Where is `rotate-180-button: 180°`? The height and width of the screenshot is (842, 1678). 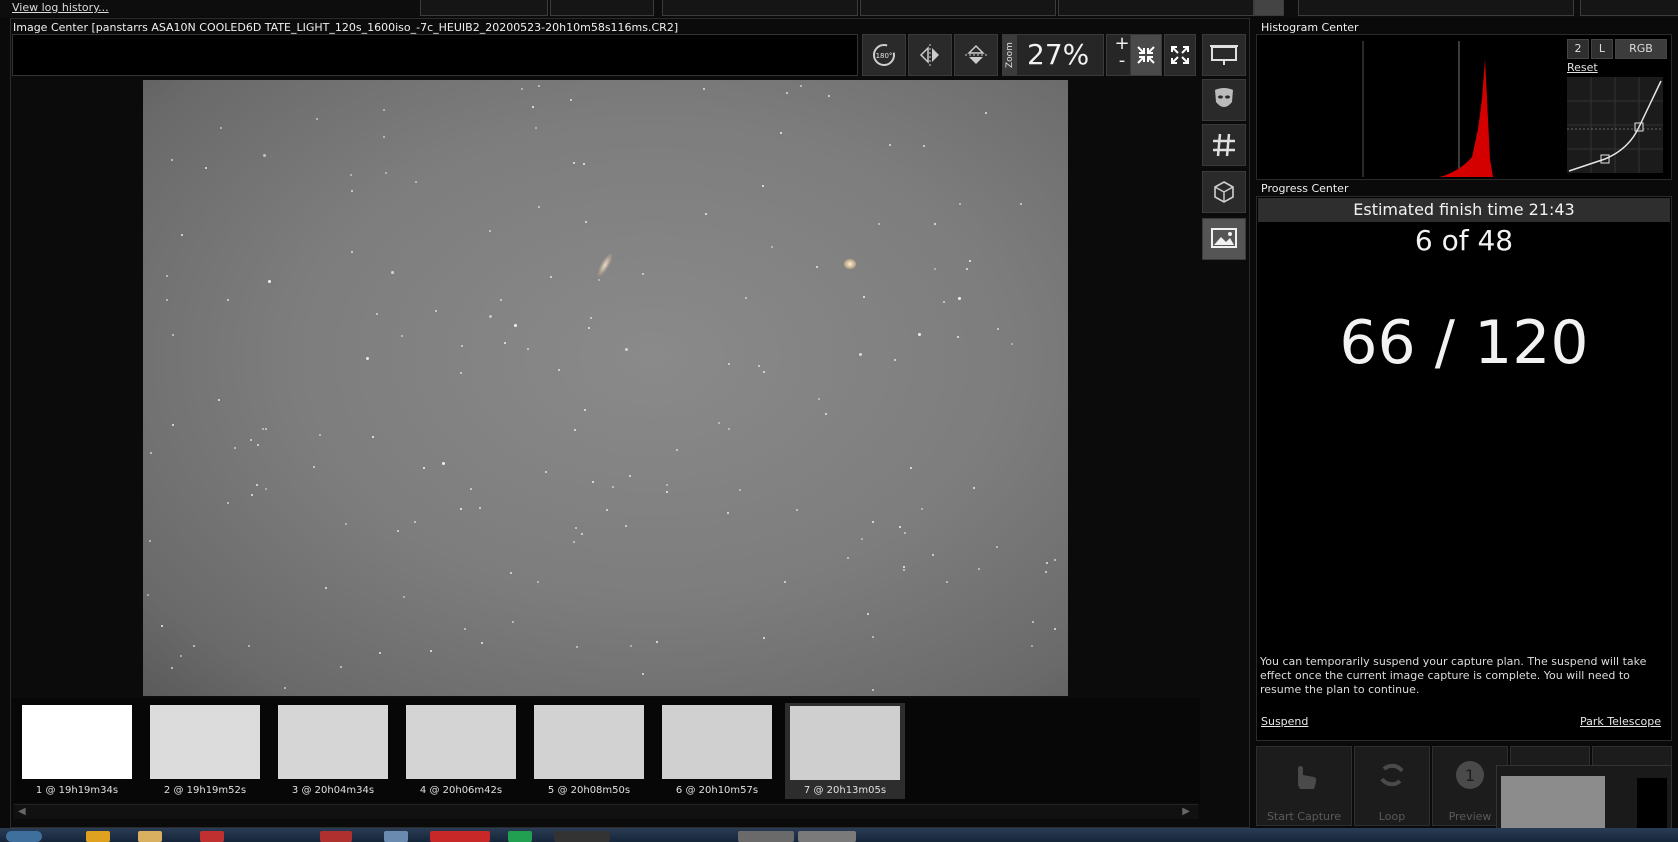 rotate-180-button: 180° is located at coordinates (884, 55).